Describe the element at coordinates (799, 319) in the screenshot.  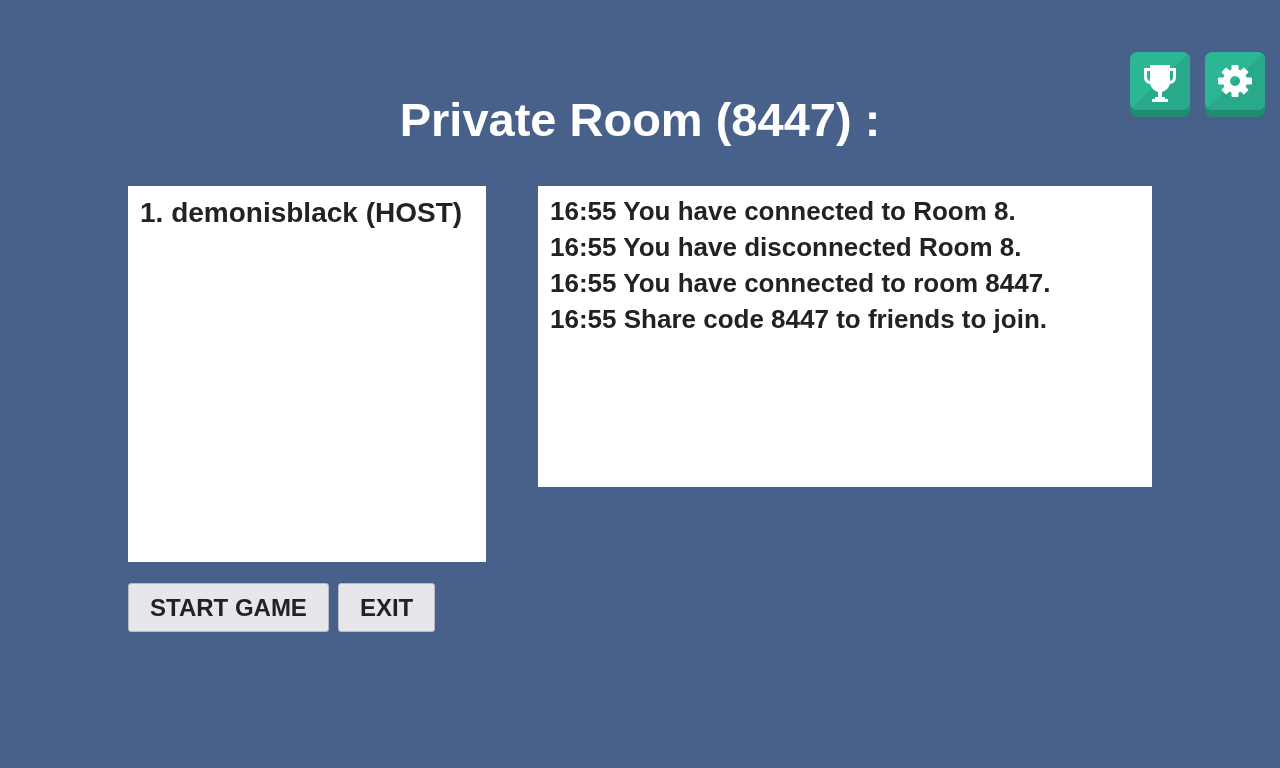
I see `log-message: 16:55 Share code 8447 to friends to join.` at that location.